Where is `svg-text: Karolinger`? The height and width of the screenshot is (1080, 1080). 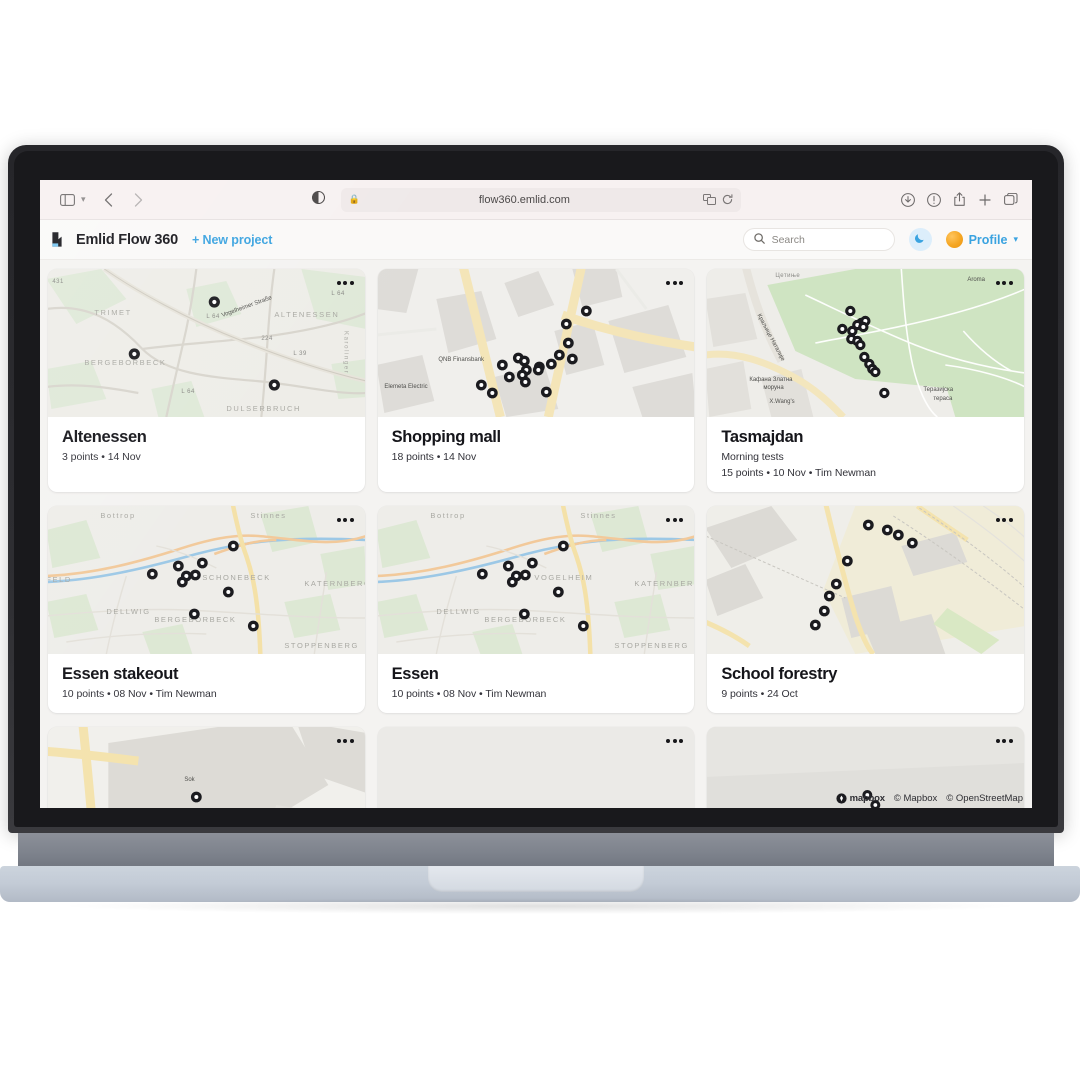 svg-text: Karolinger is located at coordinates (345, 352).